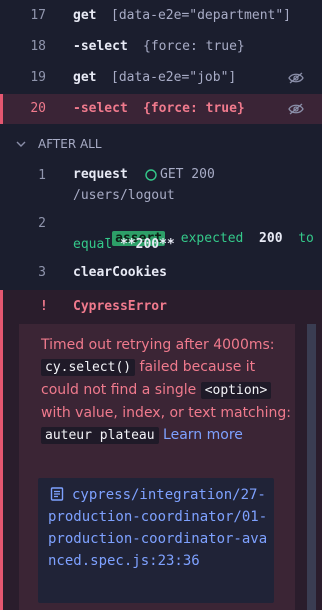  Describe the element at coordinates (38, 15) in the screenshot. I see `command-number: 17` at that location.